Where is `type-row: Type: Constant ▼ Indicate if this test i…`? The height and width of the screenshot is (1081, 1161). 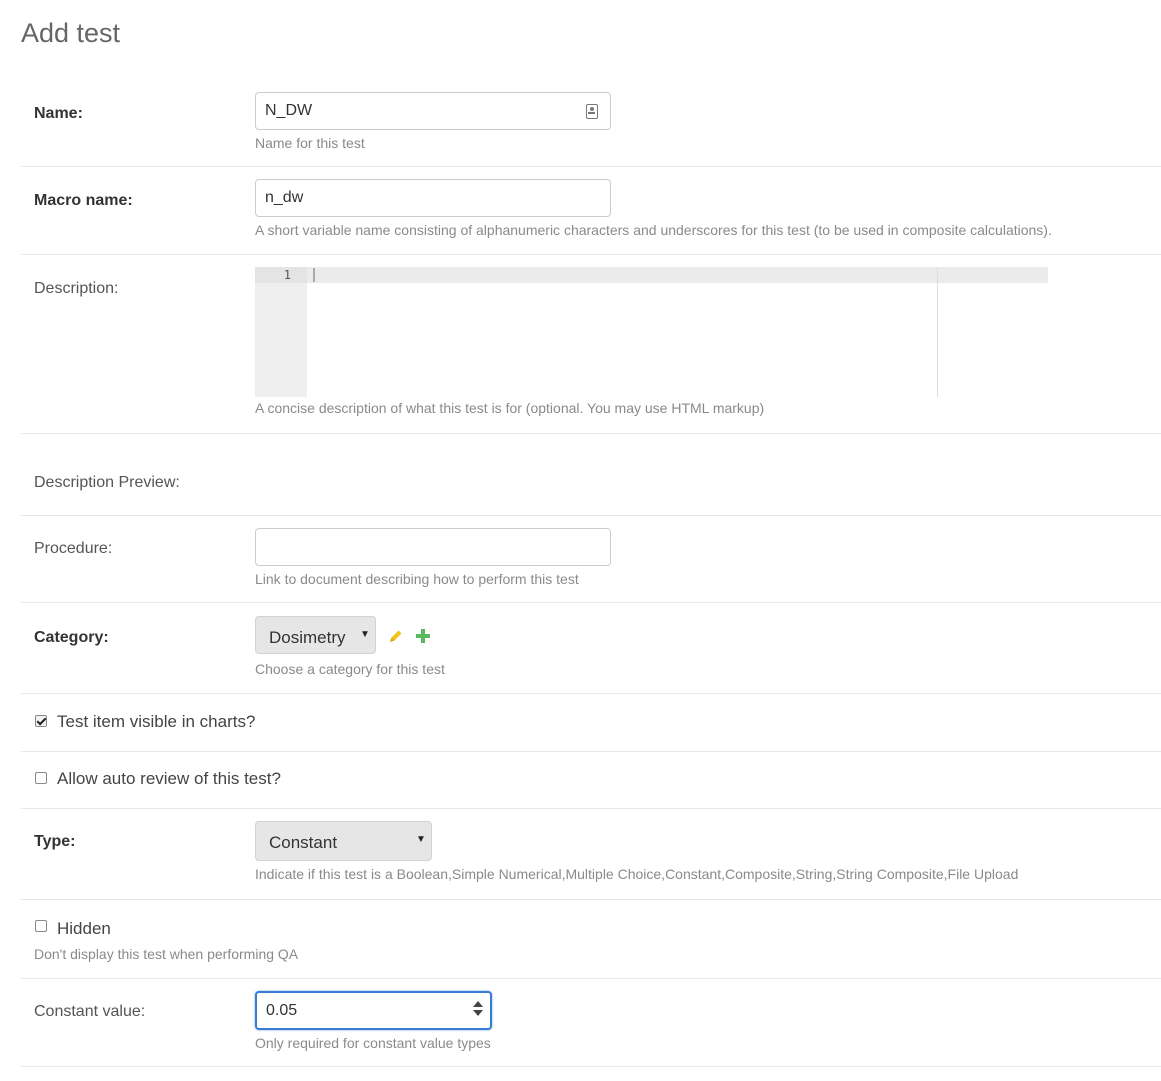
type-row: Type: Constant ▼ Indicate if this test i… is located at coordinates (591, 854).